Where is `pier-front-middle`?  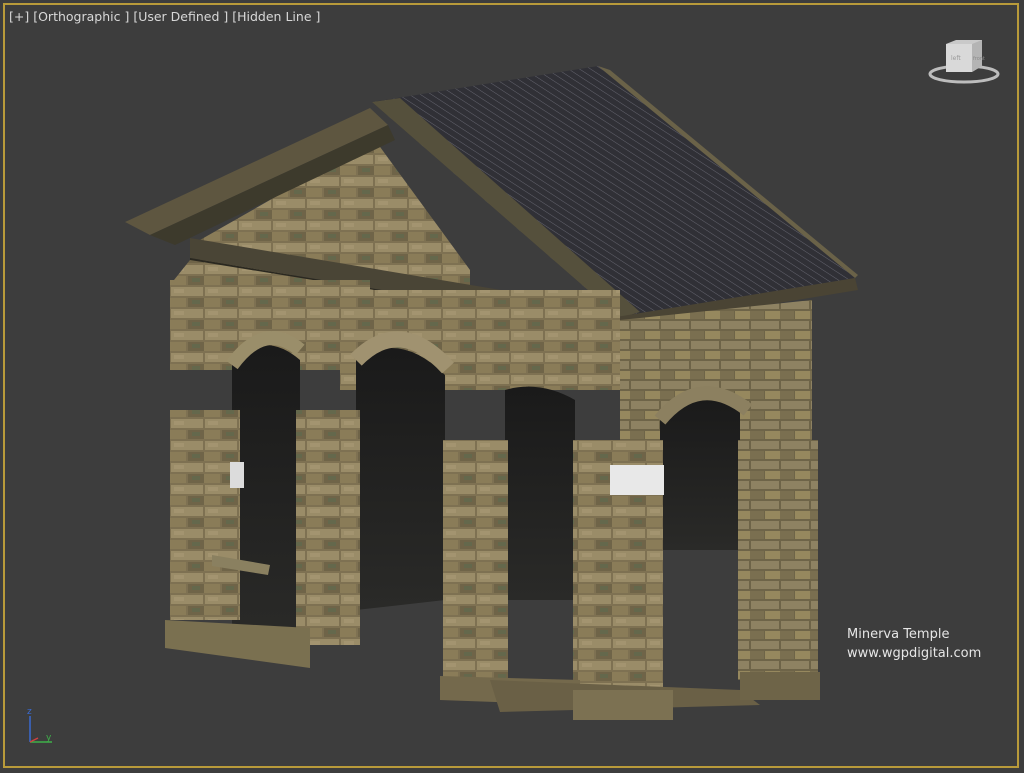
pier-front-middle is located at coordinates (475, 560).